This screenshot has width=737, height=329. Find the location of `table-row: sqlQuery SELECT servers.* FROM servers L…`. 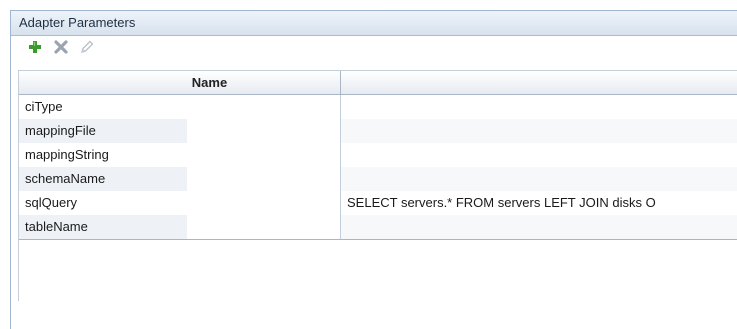

table-row: sqlQuery SELECT servers.* FROM servers L… is located at coordinates (378, 203).